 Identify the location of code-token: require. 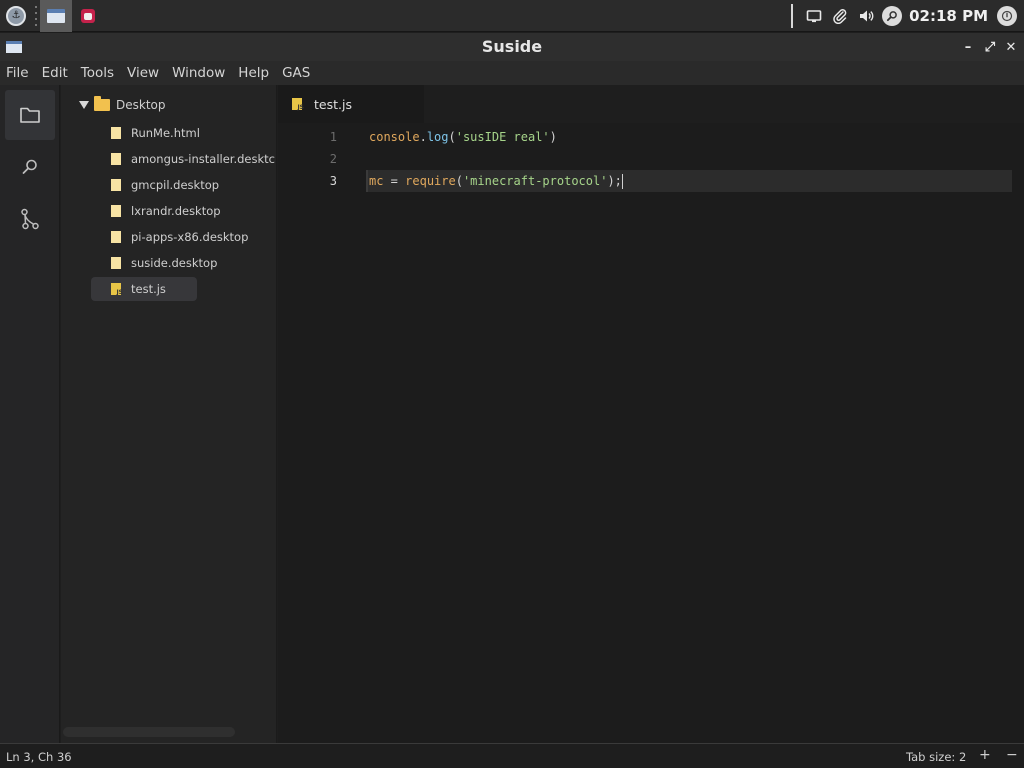
(430, 181).